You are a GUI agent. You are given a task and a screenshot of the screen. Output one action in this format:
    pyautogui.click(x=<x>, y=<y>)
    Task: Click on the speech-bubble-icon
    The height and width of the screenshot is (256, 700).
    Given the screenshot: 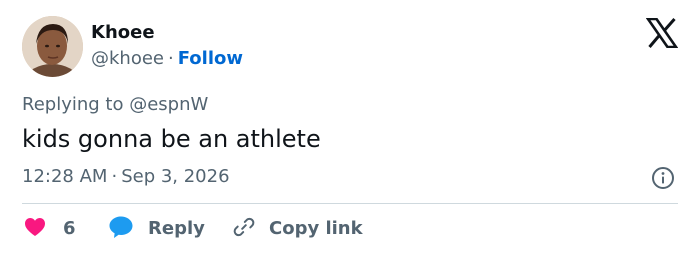 What is the action you would take?
    pyautogui.click(x=121, y=229)
    